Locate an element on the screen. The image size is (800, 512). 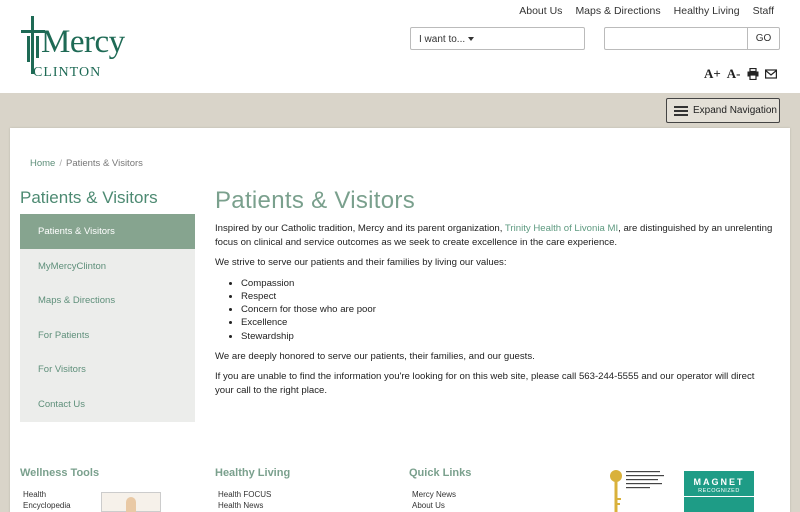
magnet-divider is located at coordinates (719, 496).